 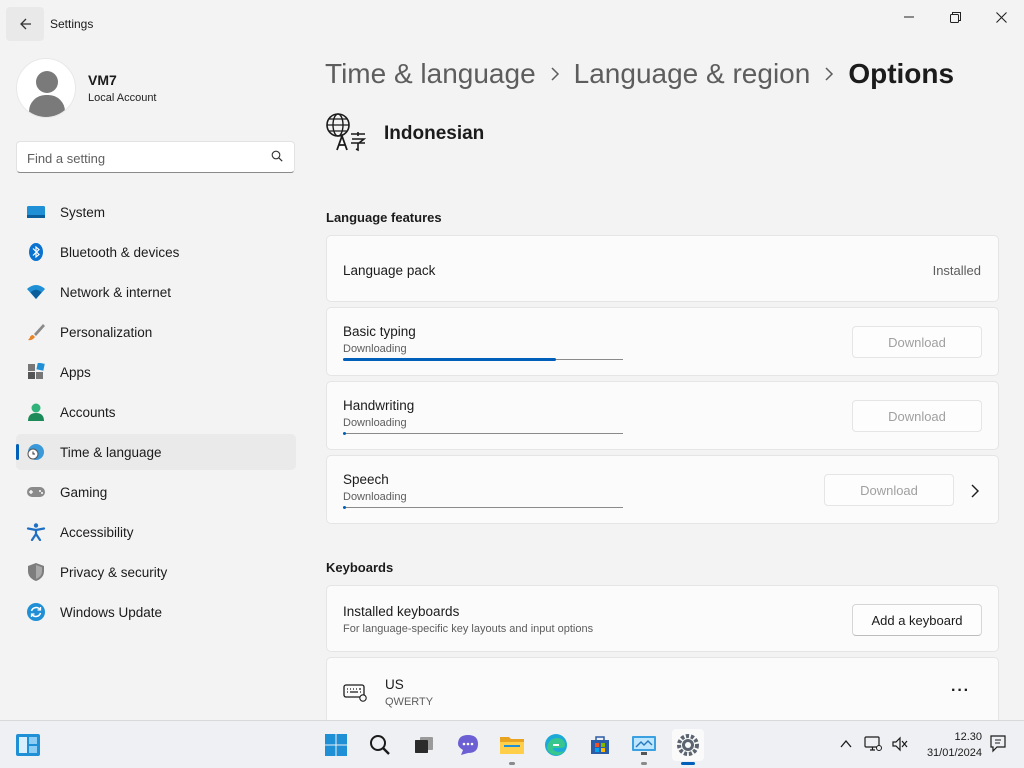 I want to click on taskbar-file-explorer, so click(x=512, y=747).